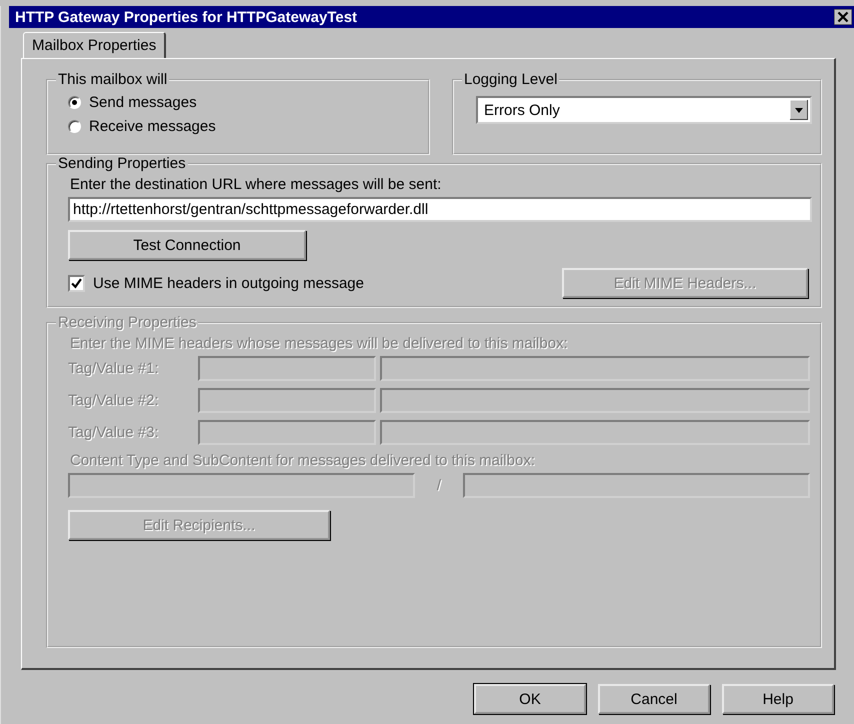 The image size is (854, 724). What do you see at coordinates (186, 17) in the screenshot?
I see `window-title: HTTP Gateway Properties for HTTPGatewayTest` at bounding box center [186, 17].